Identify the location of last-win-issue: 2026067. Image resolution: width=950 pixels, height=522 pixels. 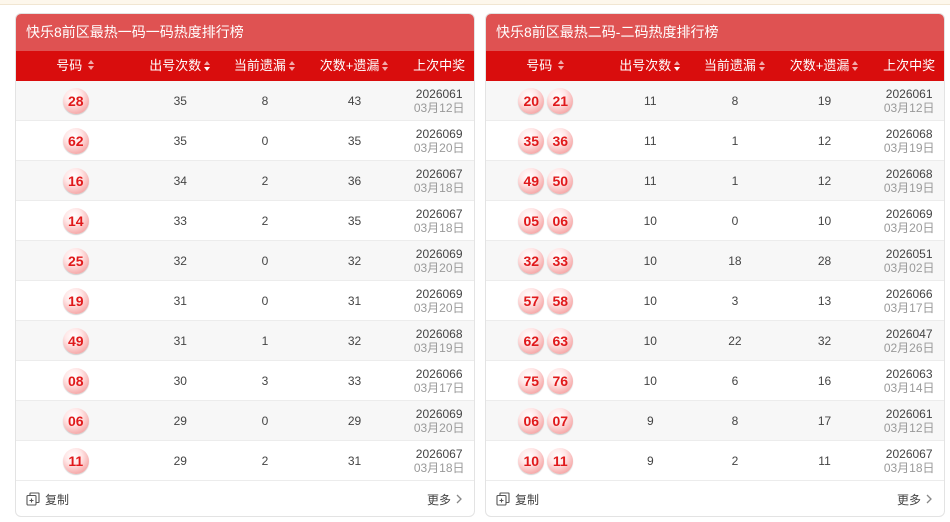
(439, 453).